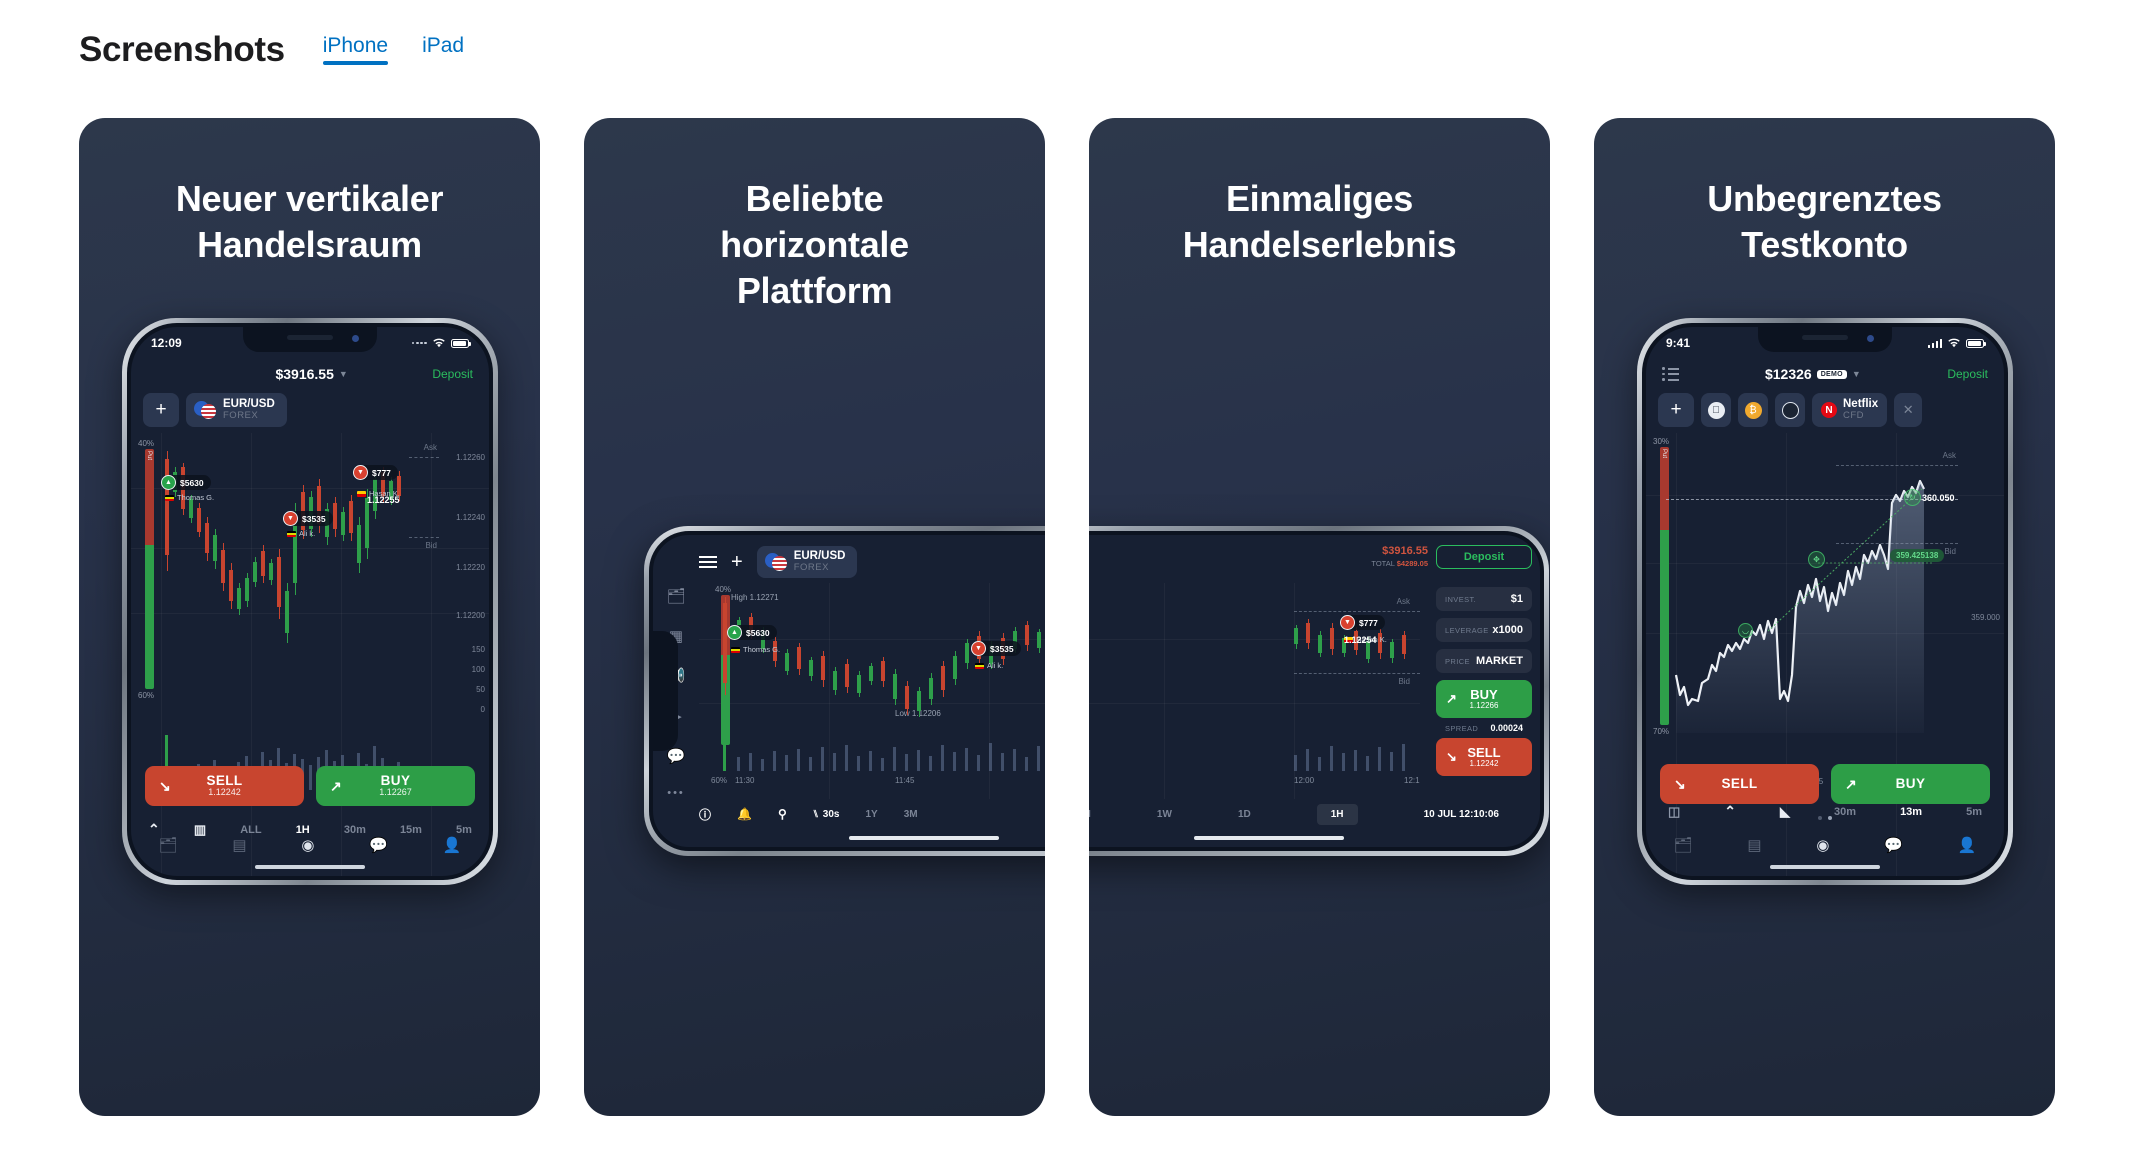 The image size is (2136, 1158). What do you see at coordinates (1484, 599) in the screenshot?
I see `invest-field: INVEST. $1` at bounding box center [1484, 599].